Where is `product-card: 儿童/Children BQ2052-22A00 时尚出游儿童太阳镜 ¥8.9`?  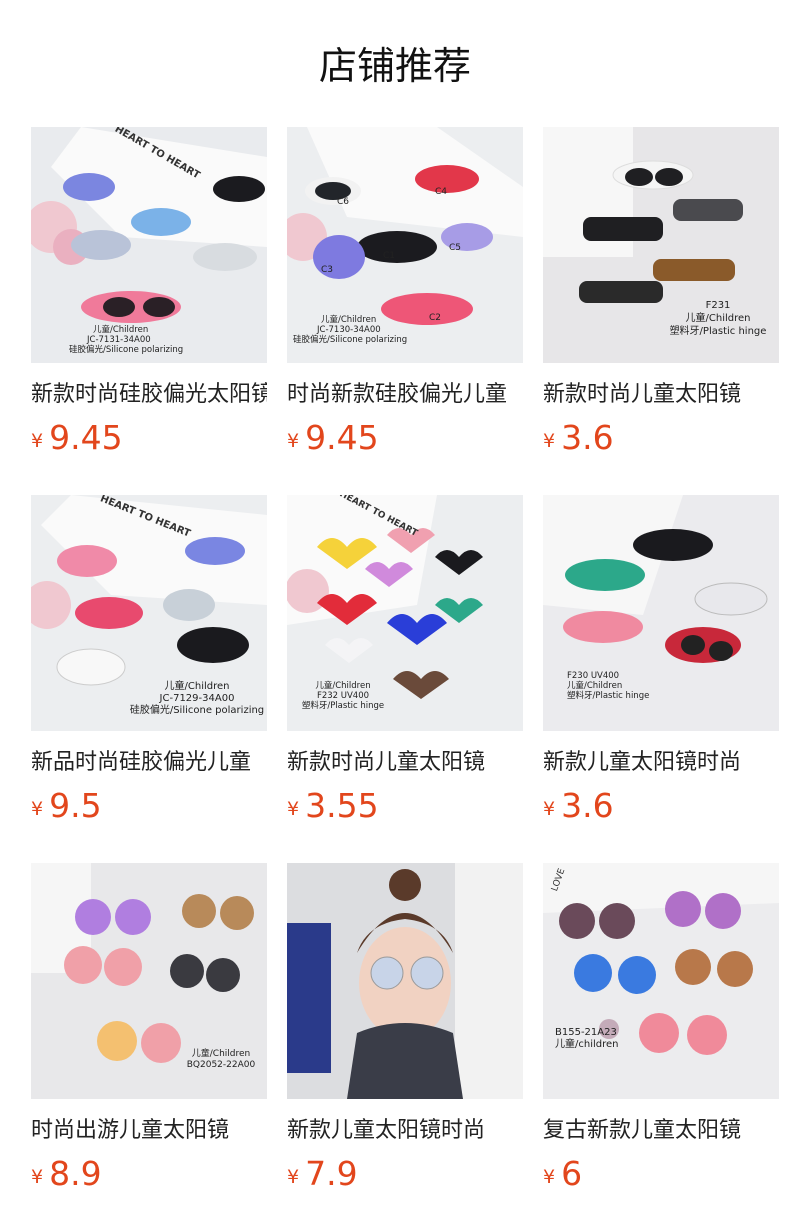
product-card: 儿童/Children BQ2052-22A00 时尚出游儿童太阳镜 ¥8.9 is located at coordinates (149, 1047).